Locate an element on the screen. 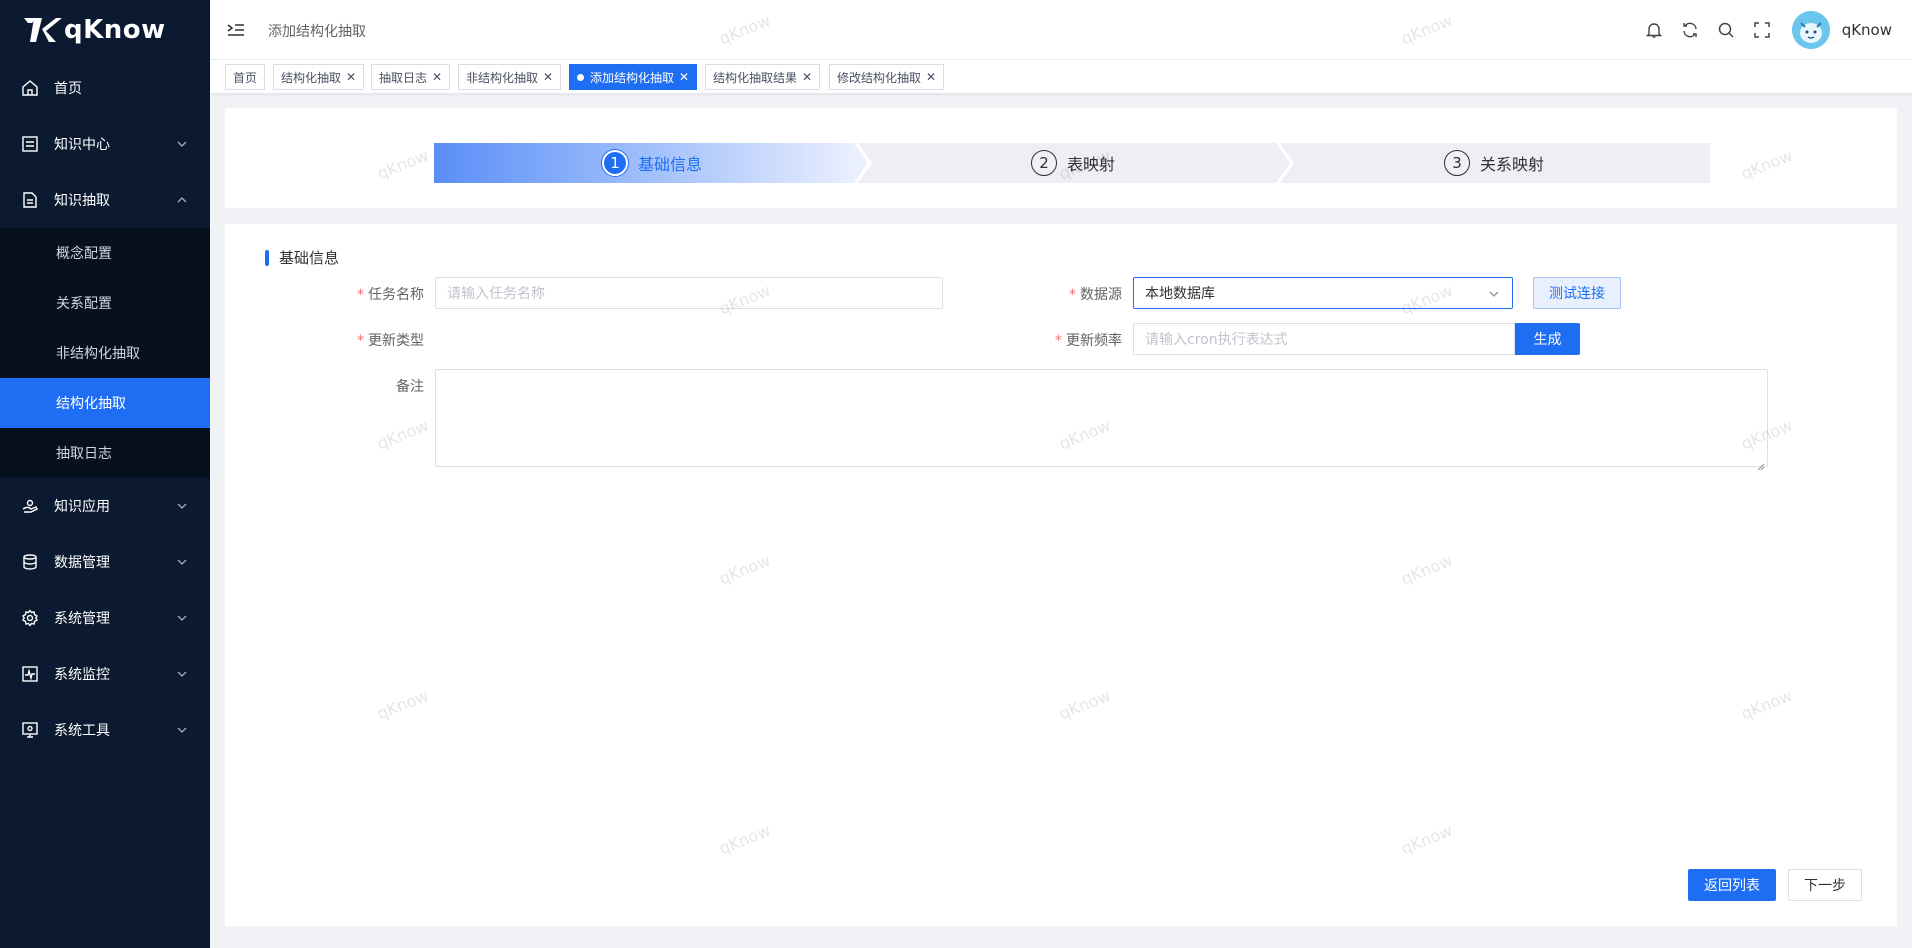 The image size is (1912, 948). label-text: 任务名称 is located at coordinates (396, 295).